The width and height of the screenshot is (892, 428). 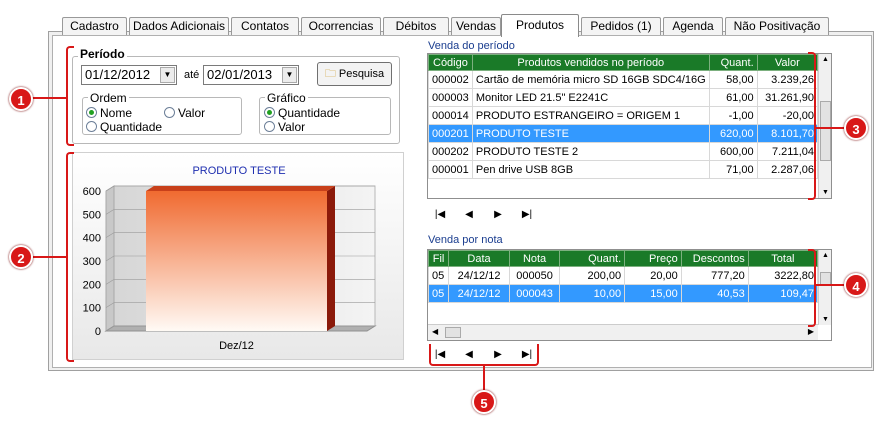 I want to click on ordem-nome-radio: Nome, so click(x=109, y=113).